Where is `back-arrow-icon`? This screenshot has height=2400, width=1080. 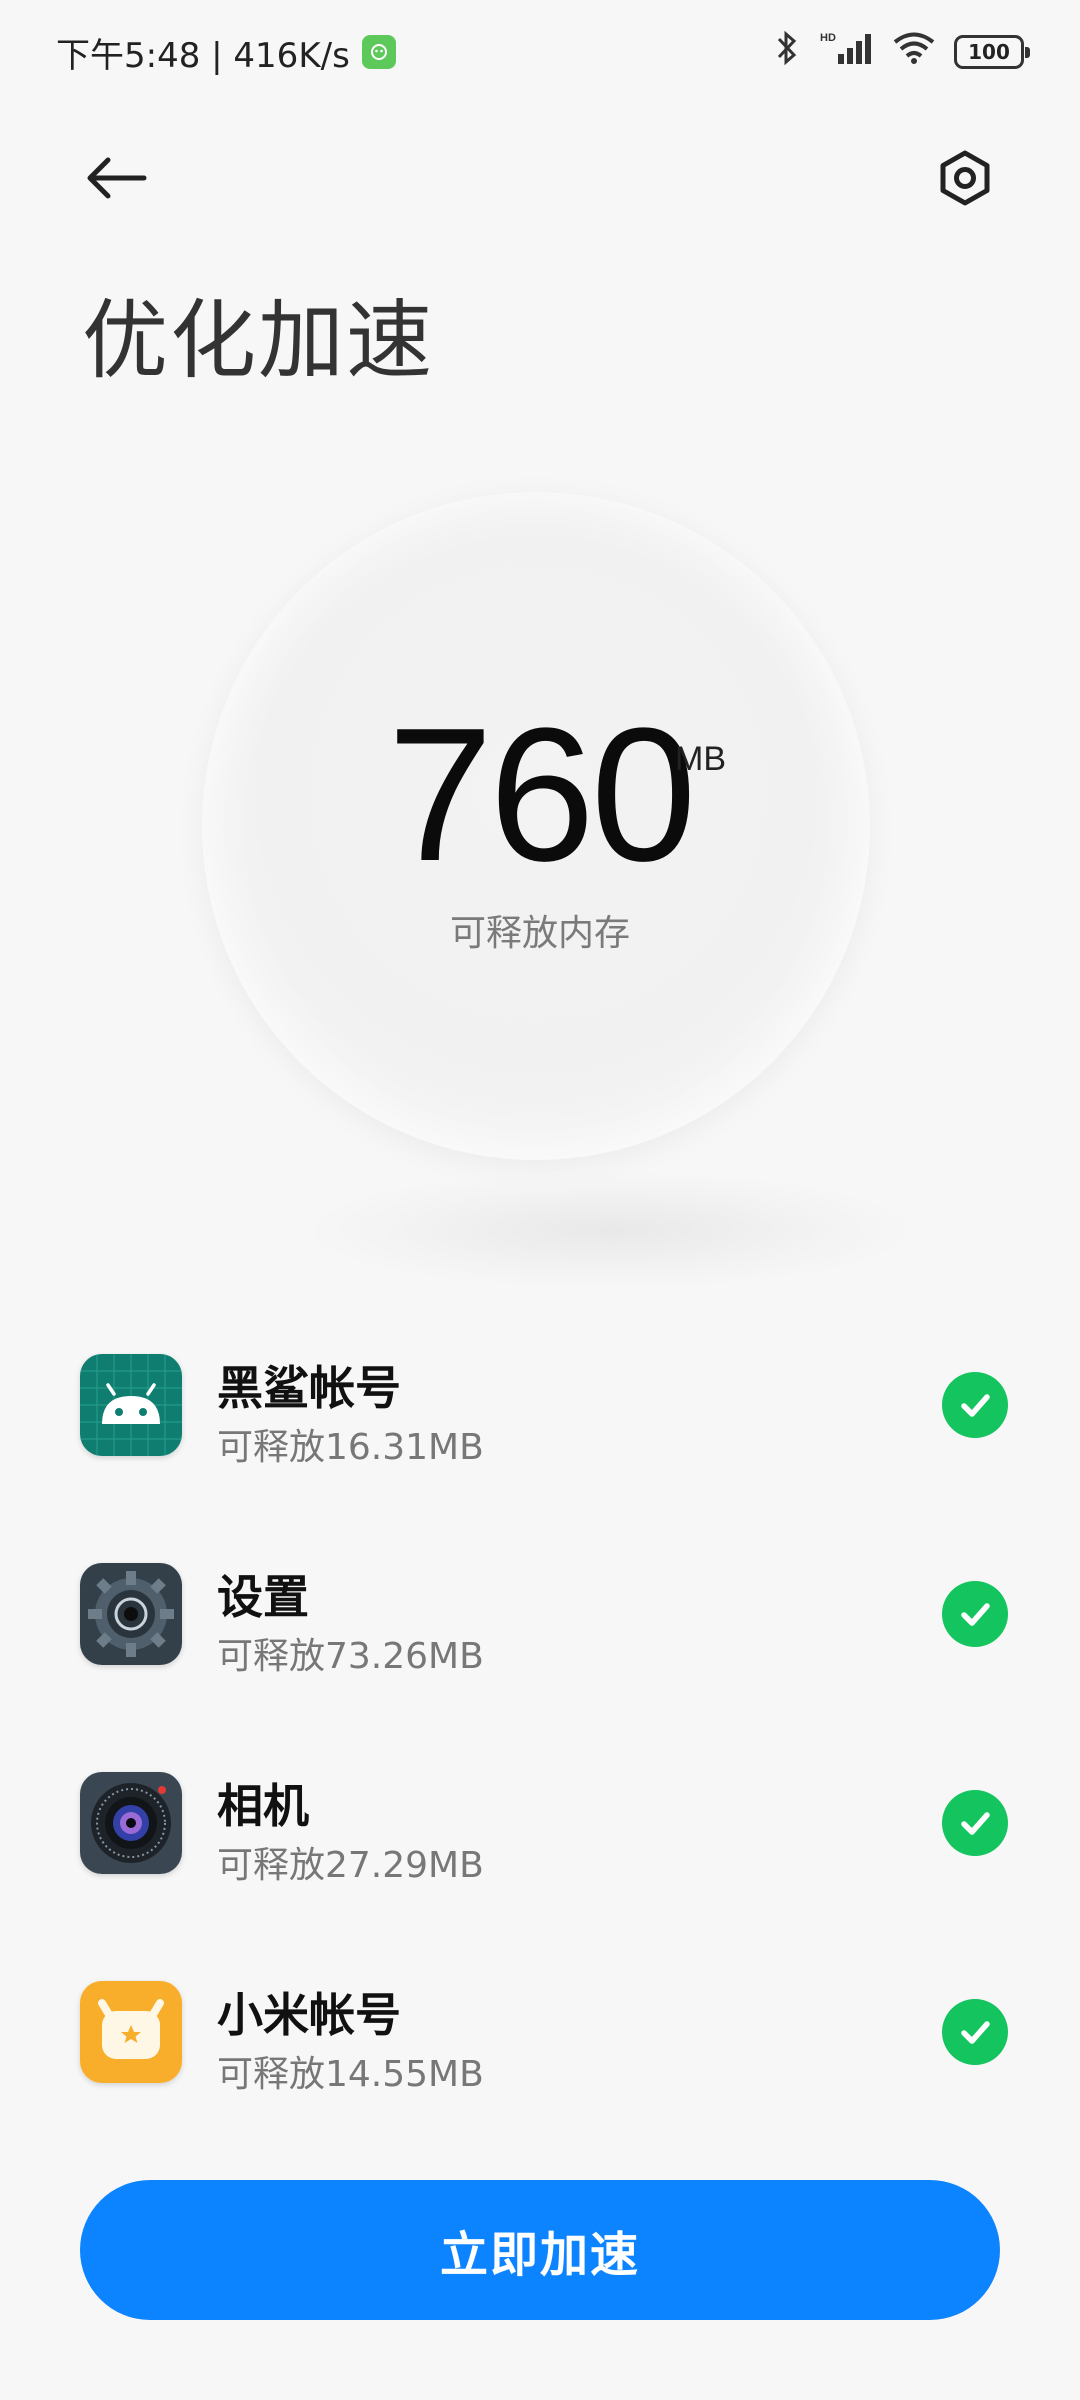 back-arrow-icon is located at coordinates (117, 178).